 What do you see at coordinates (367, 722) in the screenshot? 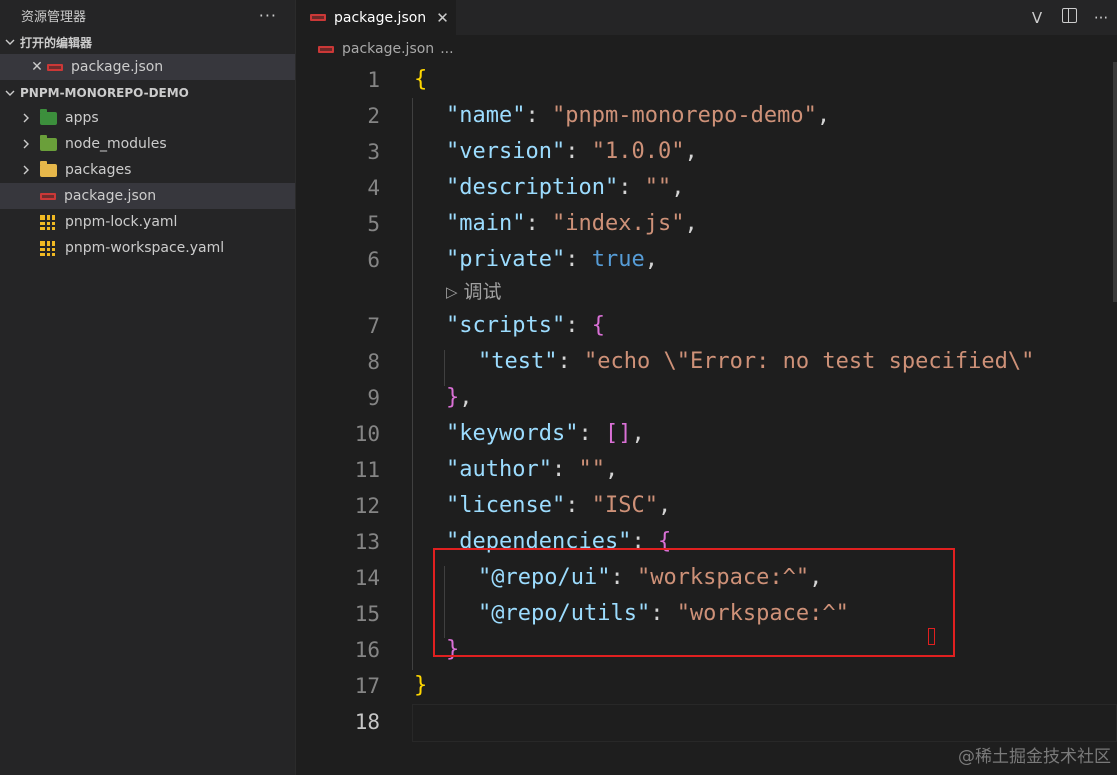
I see `line-number: 18` at bounding box center [367, 722].